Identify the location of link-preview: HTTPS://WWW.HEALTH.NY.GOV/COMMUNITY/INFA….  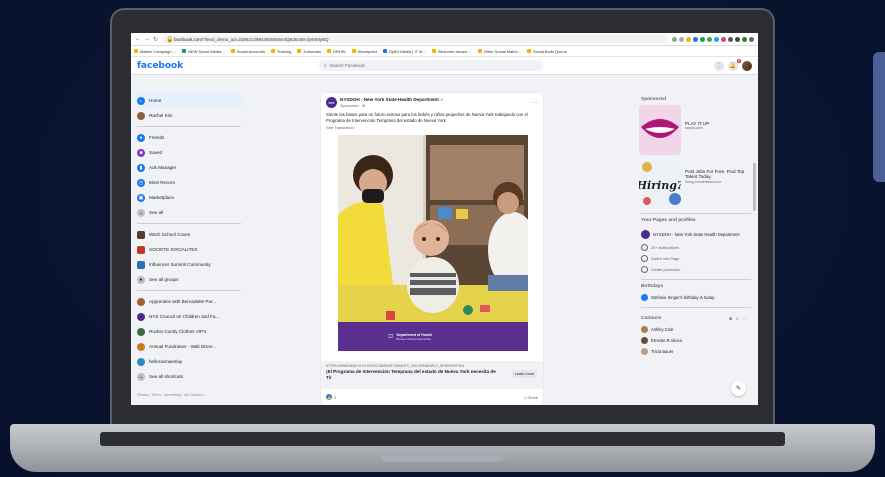
(432, 375).